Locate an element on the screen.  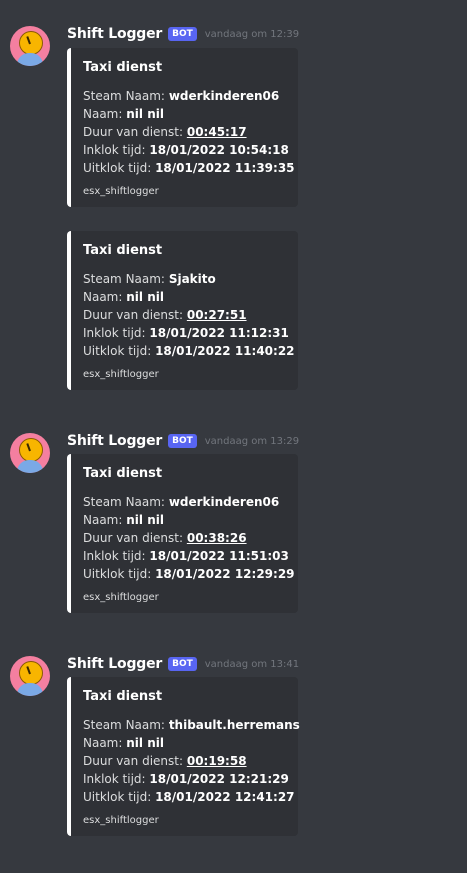
field-clock-in: Inklok tijd: 18/01/2022 12:21:29 is located at coordinates (186, 779).